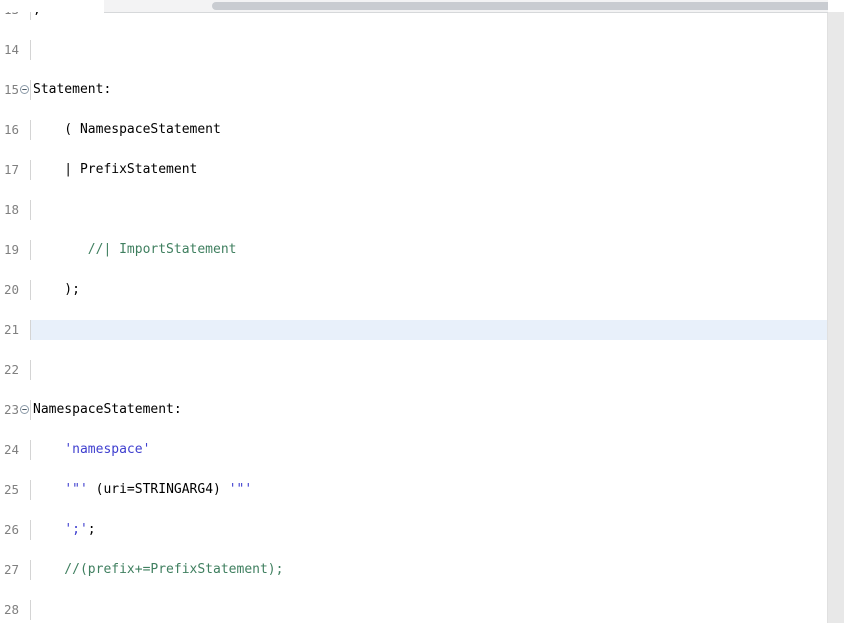 The image size is (844, 623). Describe the element at coordinates (414, 570) in the screenshot. I see `code-line: 27 //(prefix+=PrefixStatement);` at that location.